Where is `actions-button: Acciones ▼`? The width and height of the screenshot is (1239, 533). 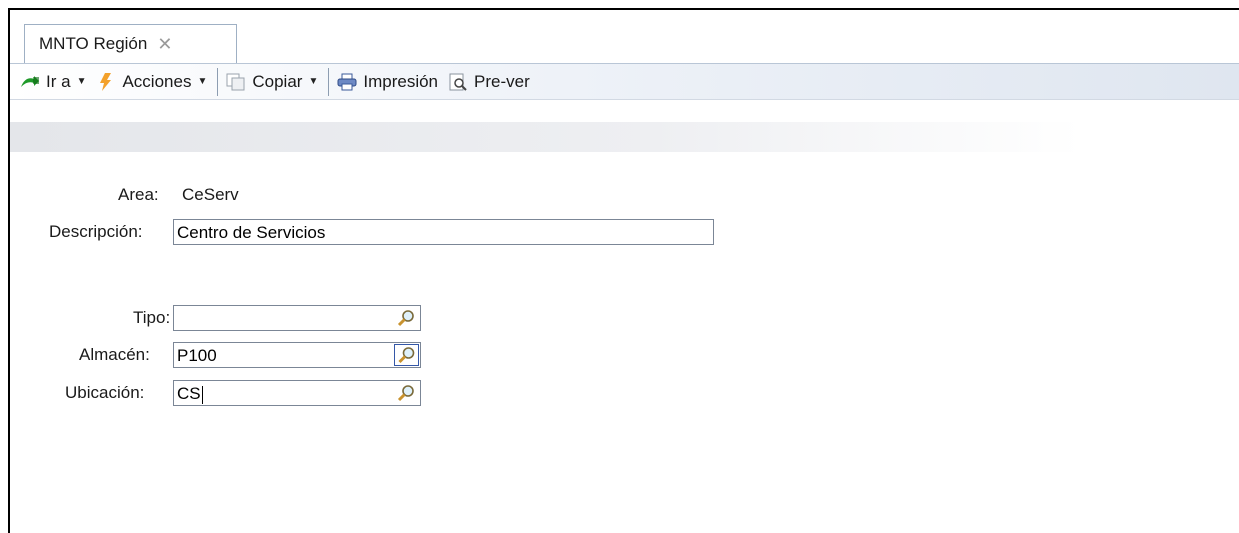
actions-button: Acciones ▼ is located at coordinates (152, 82).